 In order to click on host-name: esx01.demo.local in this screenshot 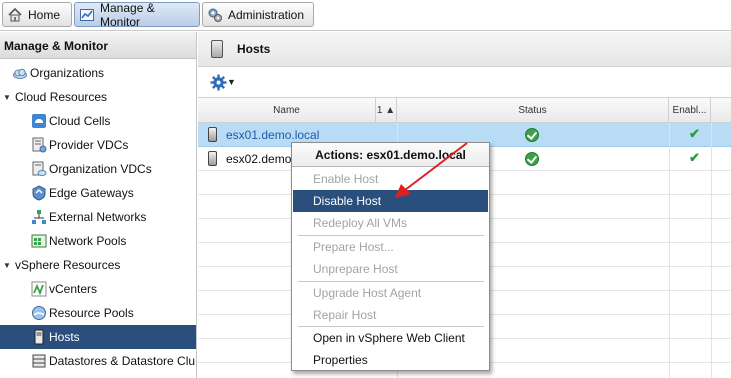, I will do `click(273, 135)`.